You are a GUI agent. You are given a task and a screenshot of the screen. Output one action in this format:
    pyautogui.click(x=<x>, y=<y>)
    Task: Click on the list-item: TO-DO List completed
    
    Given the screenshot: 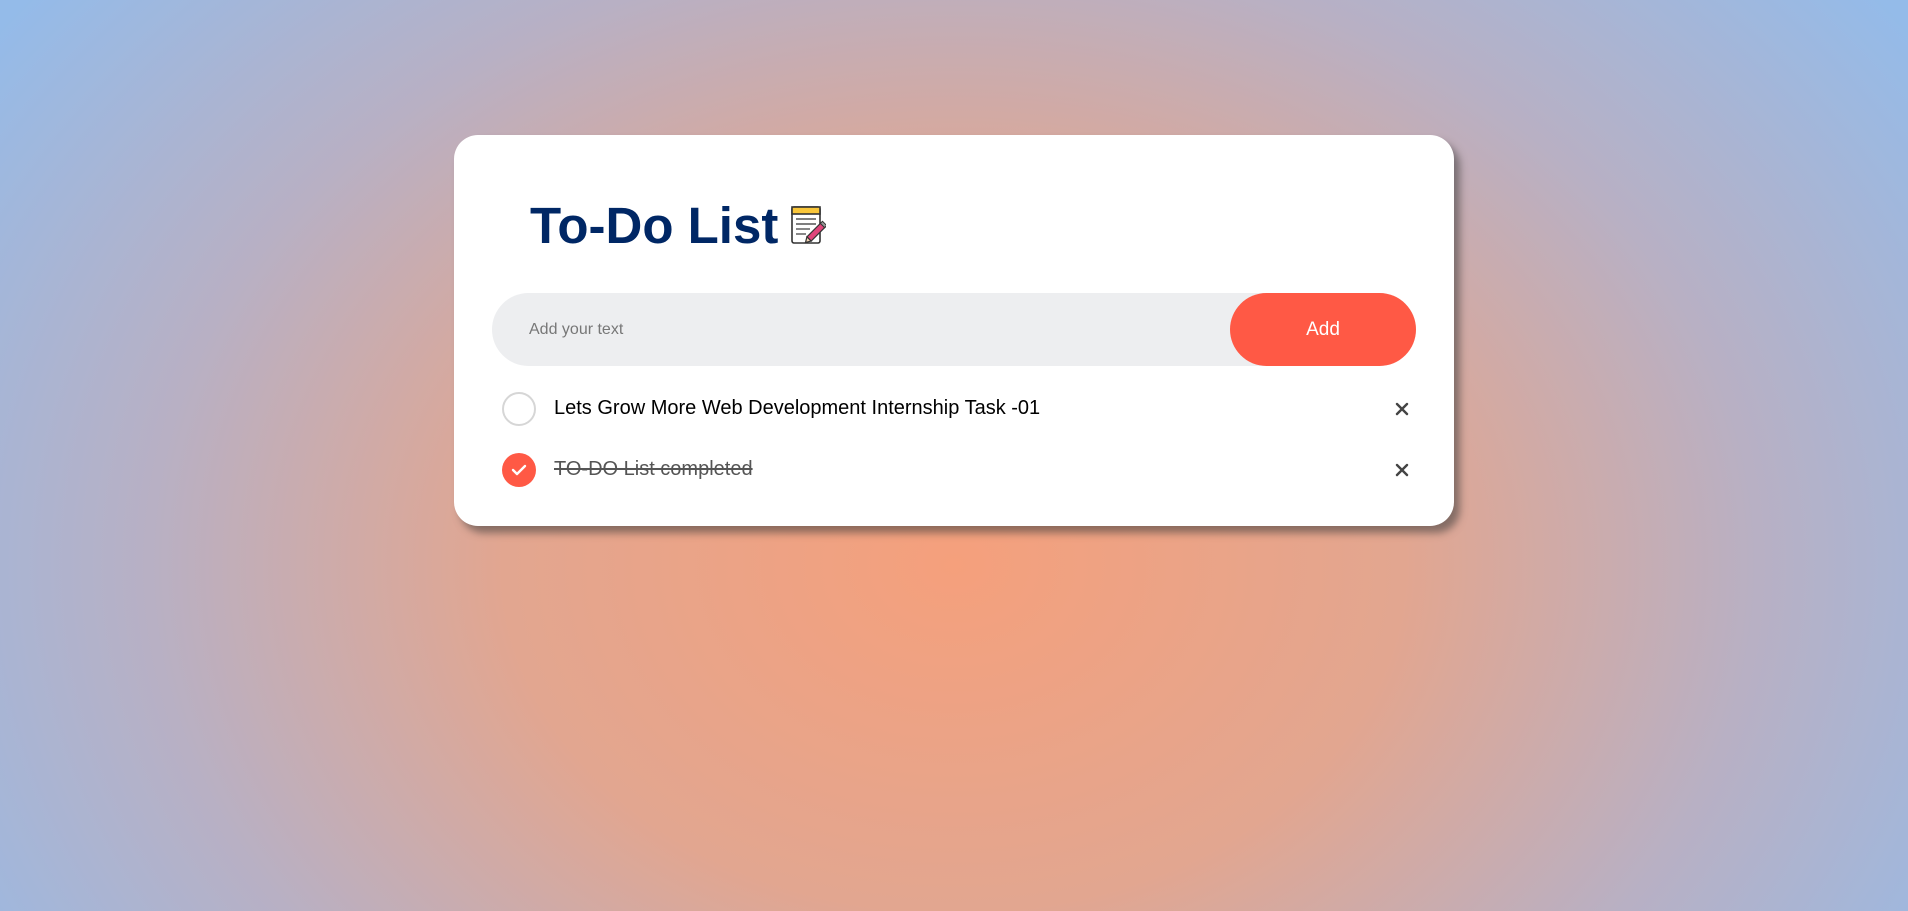 What is the action you would take?
    pyautogui.click(x=962, y=469)
    